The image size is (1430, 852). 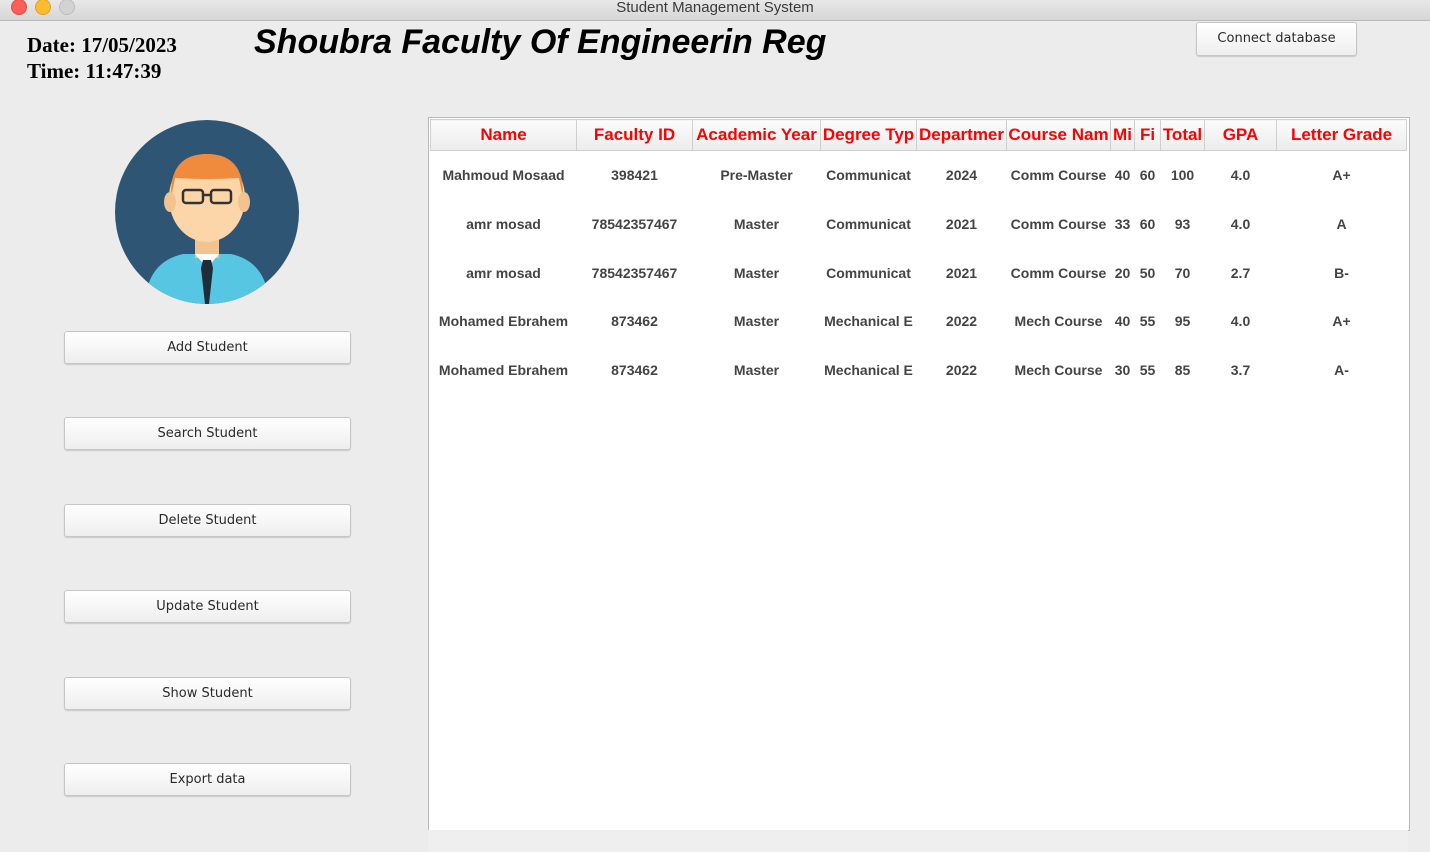 I want to click on window-titlebar: Student Management System, so click(x=715, y=10).